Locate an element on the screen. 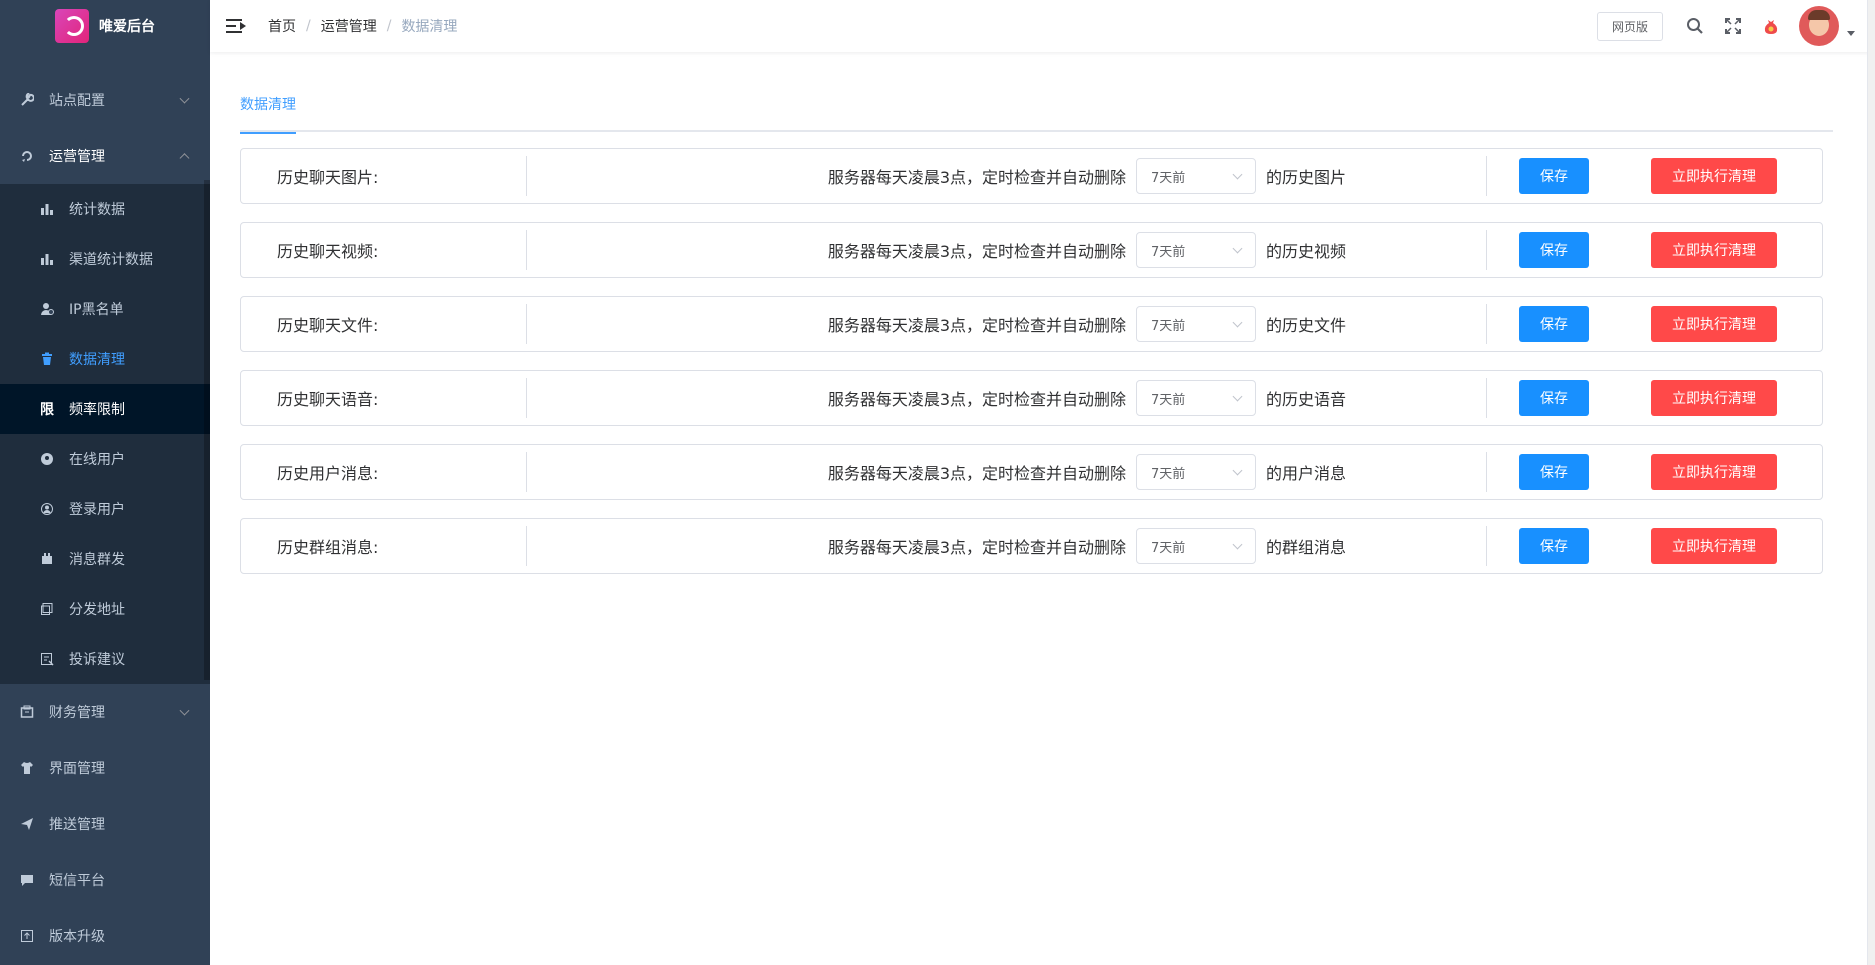  breadcrumb-operation: 运营管理 is located at coordinates (349, 26).